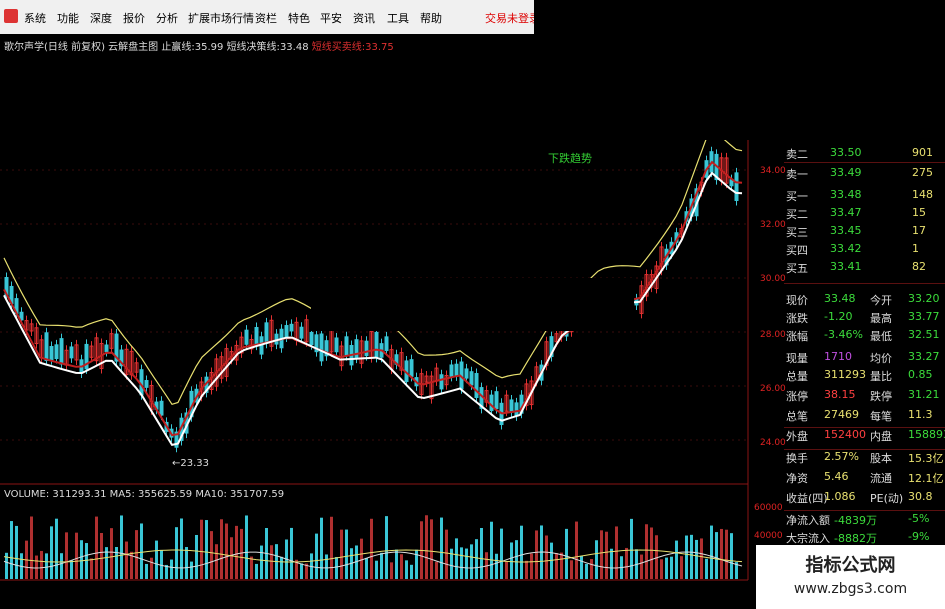  I want to click on stat-value: 31.21, so click(924, 394).